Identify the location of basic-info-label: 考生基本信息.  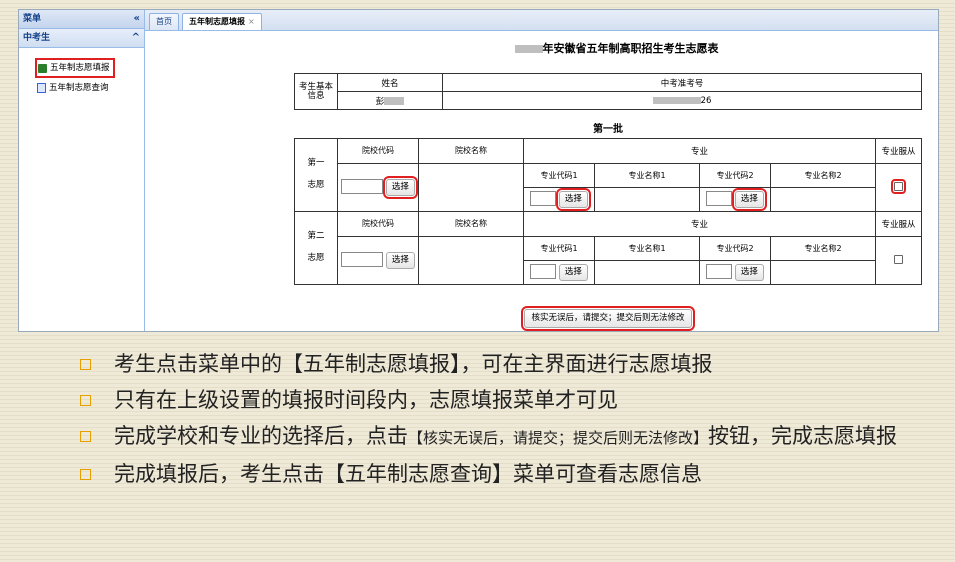
(316, 91).